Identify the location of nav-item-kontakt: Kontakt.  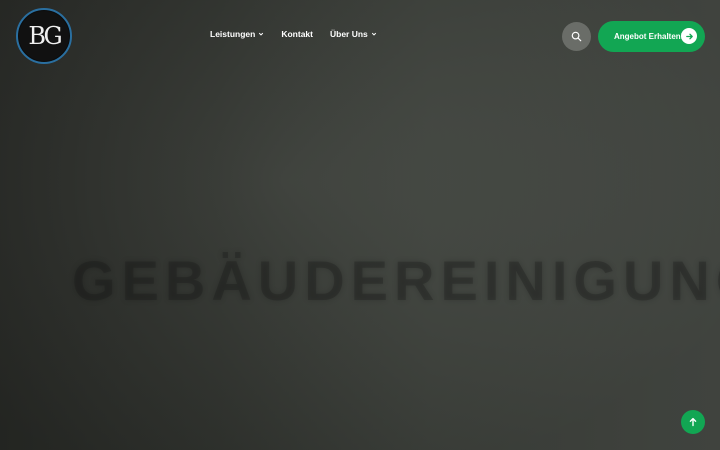
(297, 34).